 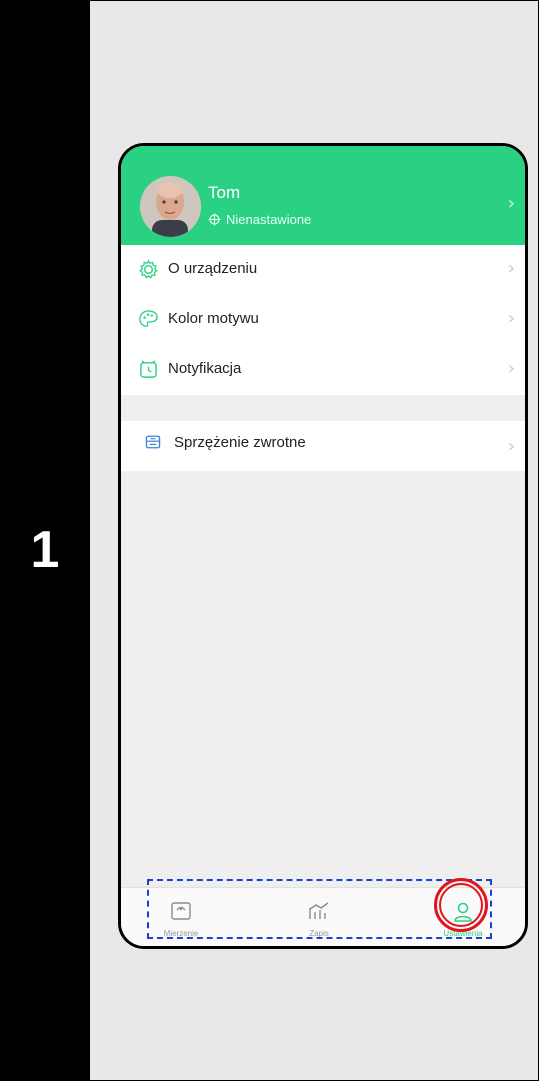 What do you see at coordinates (45, 550) in the screenshot?
I see `step-number: 1` at bounding box center [45, 550].